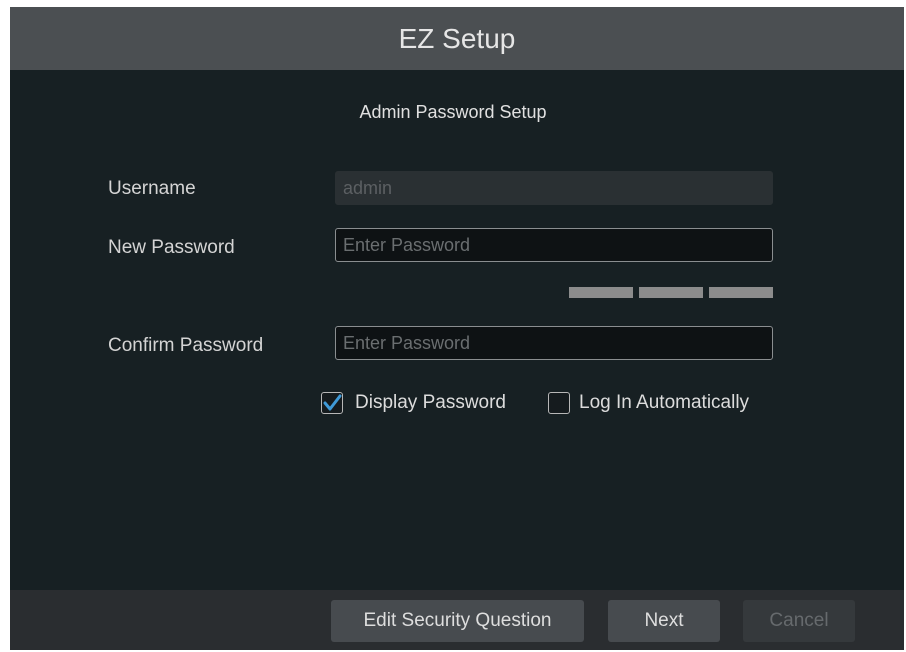 The height and width of the screenshot is (652, 906). I want to click on title-bar: EZ Setup, so click(457, 38).